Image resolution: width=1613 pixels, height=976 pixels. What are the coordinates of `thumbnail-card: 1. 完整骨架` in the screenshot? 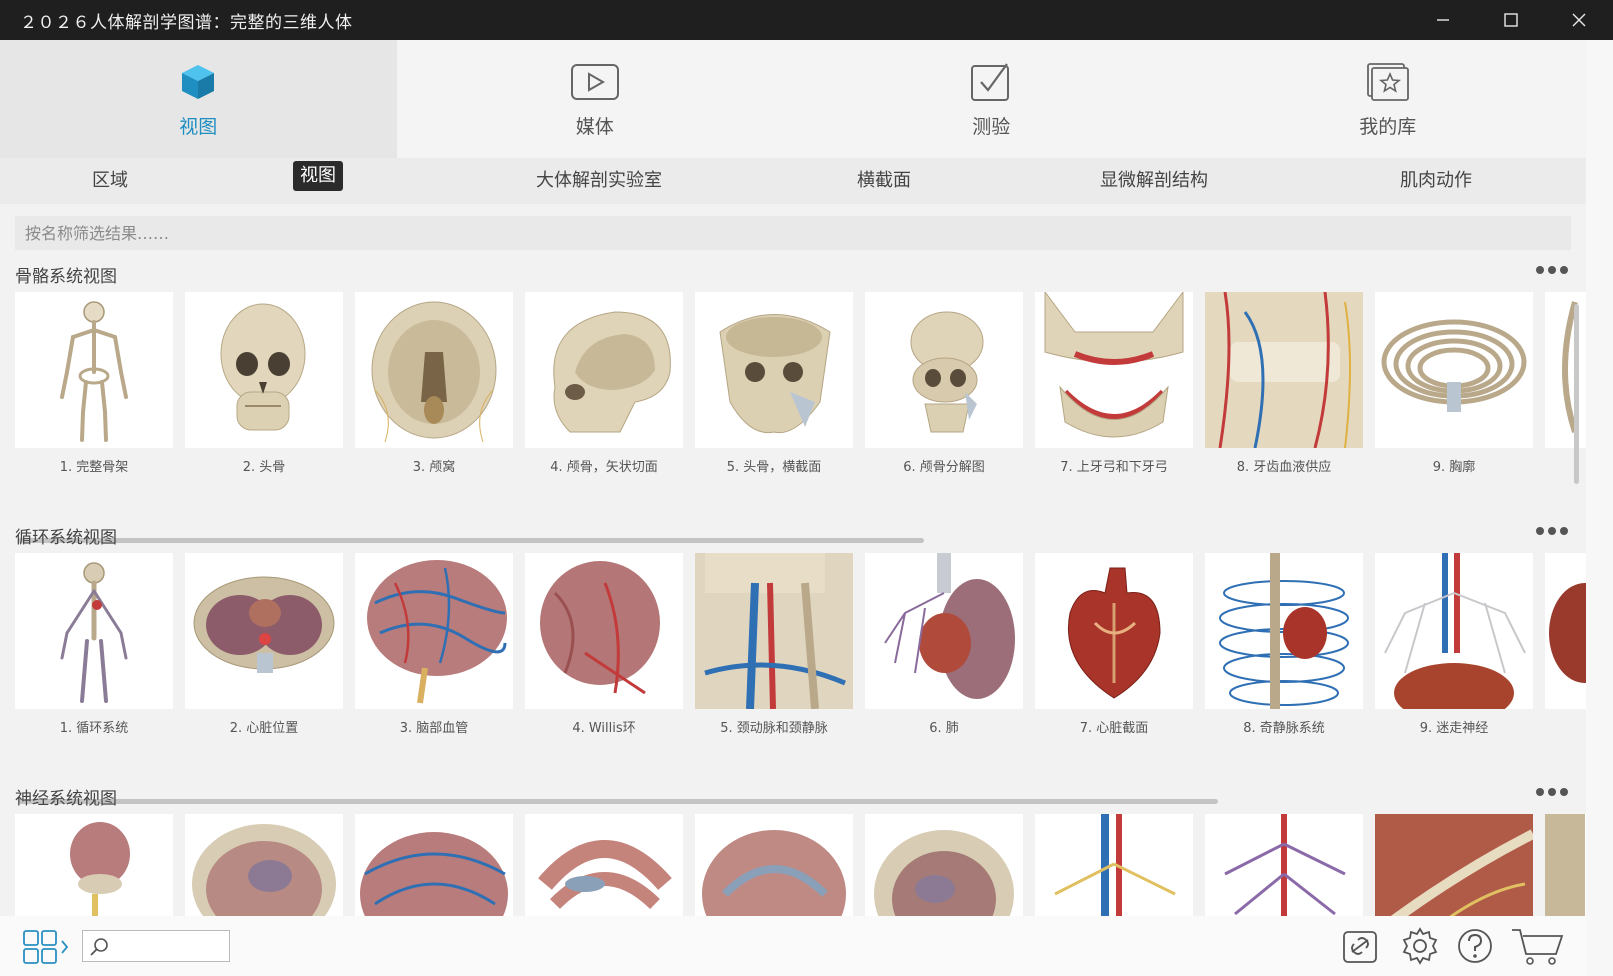 It's located at (94, 384).